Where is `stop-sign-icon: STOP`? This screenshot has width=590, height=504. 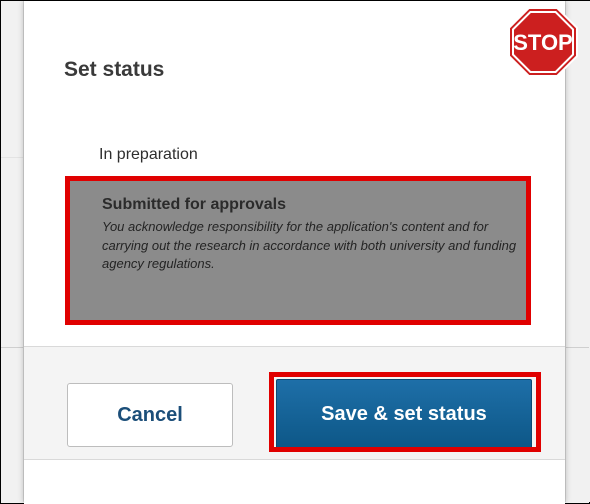 stop-sign-icon: STOP is located at coordinates (543, 42).